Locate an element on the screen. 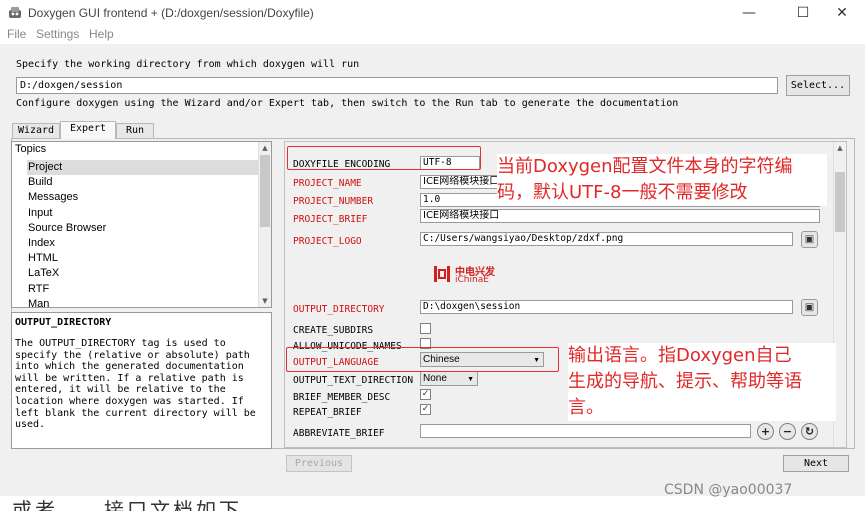 The image size is (865, 511). close-button: ✕ is located at coordinates (842, 13).